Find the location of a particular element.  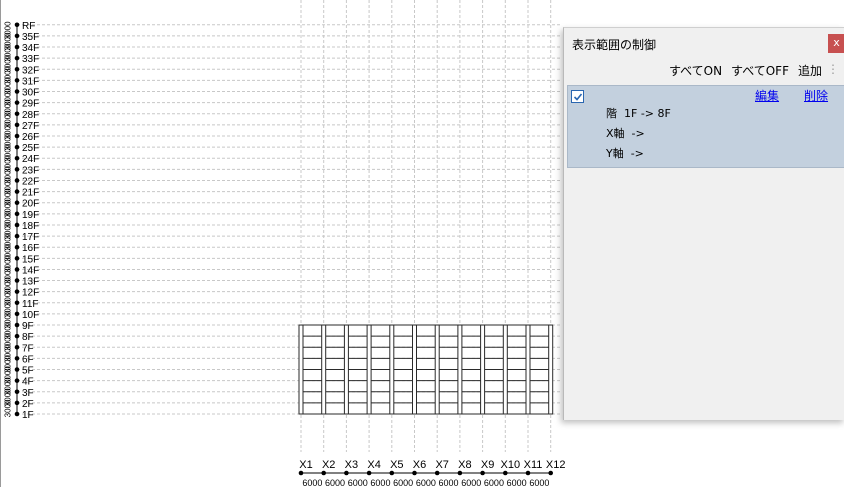

floor-label: 22F is located at coordinates (30, 181).